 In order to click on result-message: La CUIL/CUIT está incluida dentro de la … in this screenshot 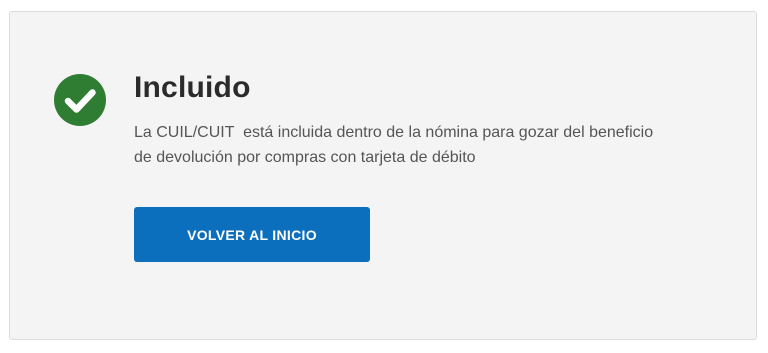, I will do `click(394, 145)`.